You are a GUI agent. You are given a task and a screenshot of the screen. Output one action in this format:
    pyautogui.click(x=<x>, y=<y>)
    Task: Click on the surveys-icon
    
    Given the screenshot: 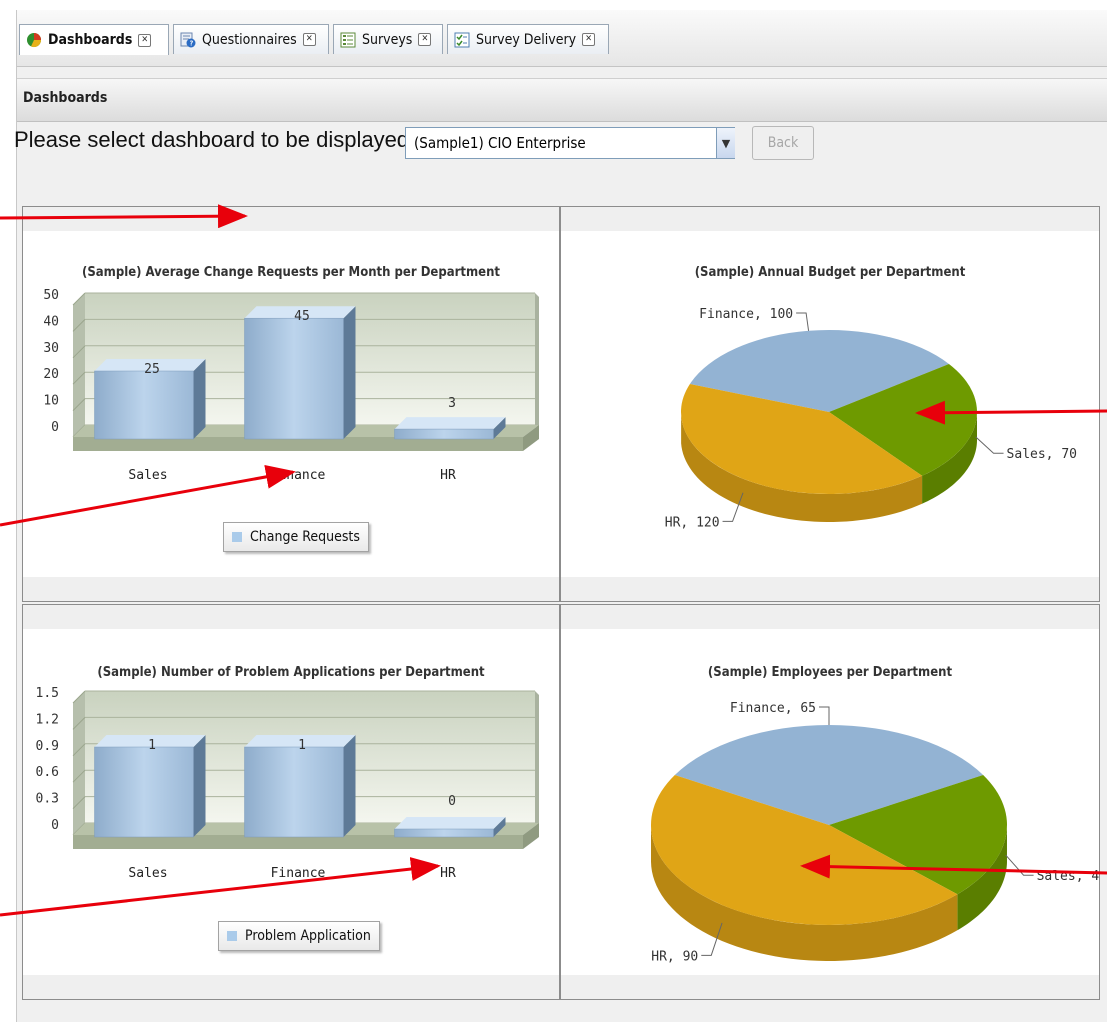 What is the action you would take?
    pyautogui.click(x=348, y=40)
    